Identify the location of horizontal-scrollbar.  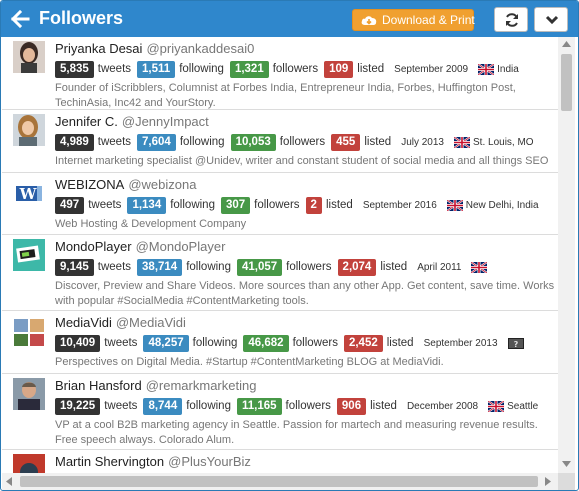
(280, 481).